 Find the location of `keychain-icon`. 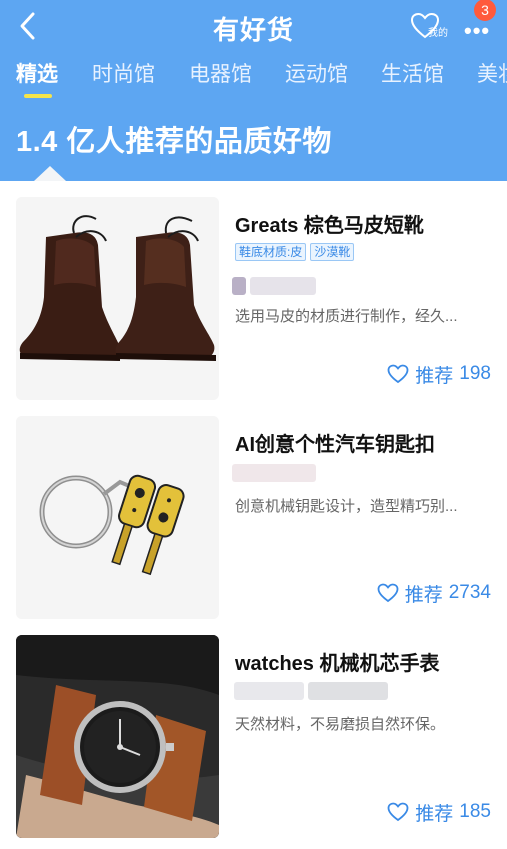

keychain-icon is located at coordinates (117, 517).